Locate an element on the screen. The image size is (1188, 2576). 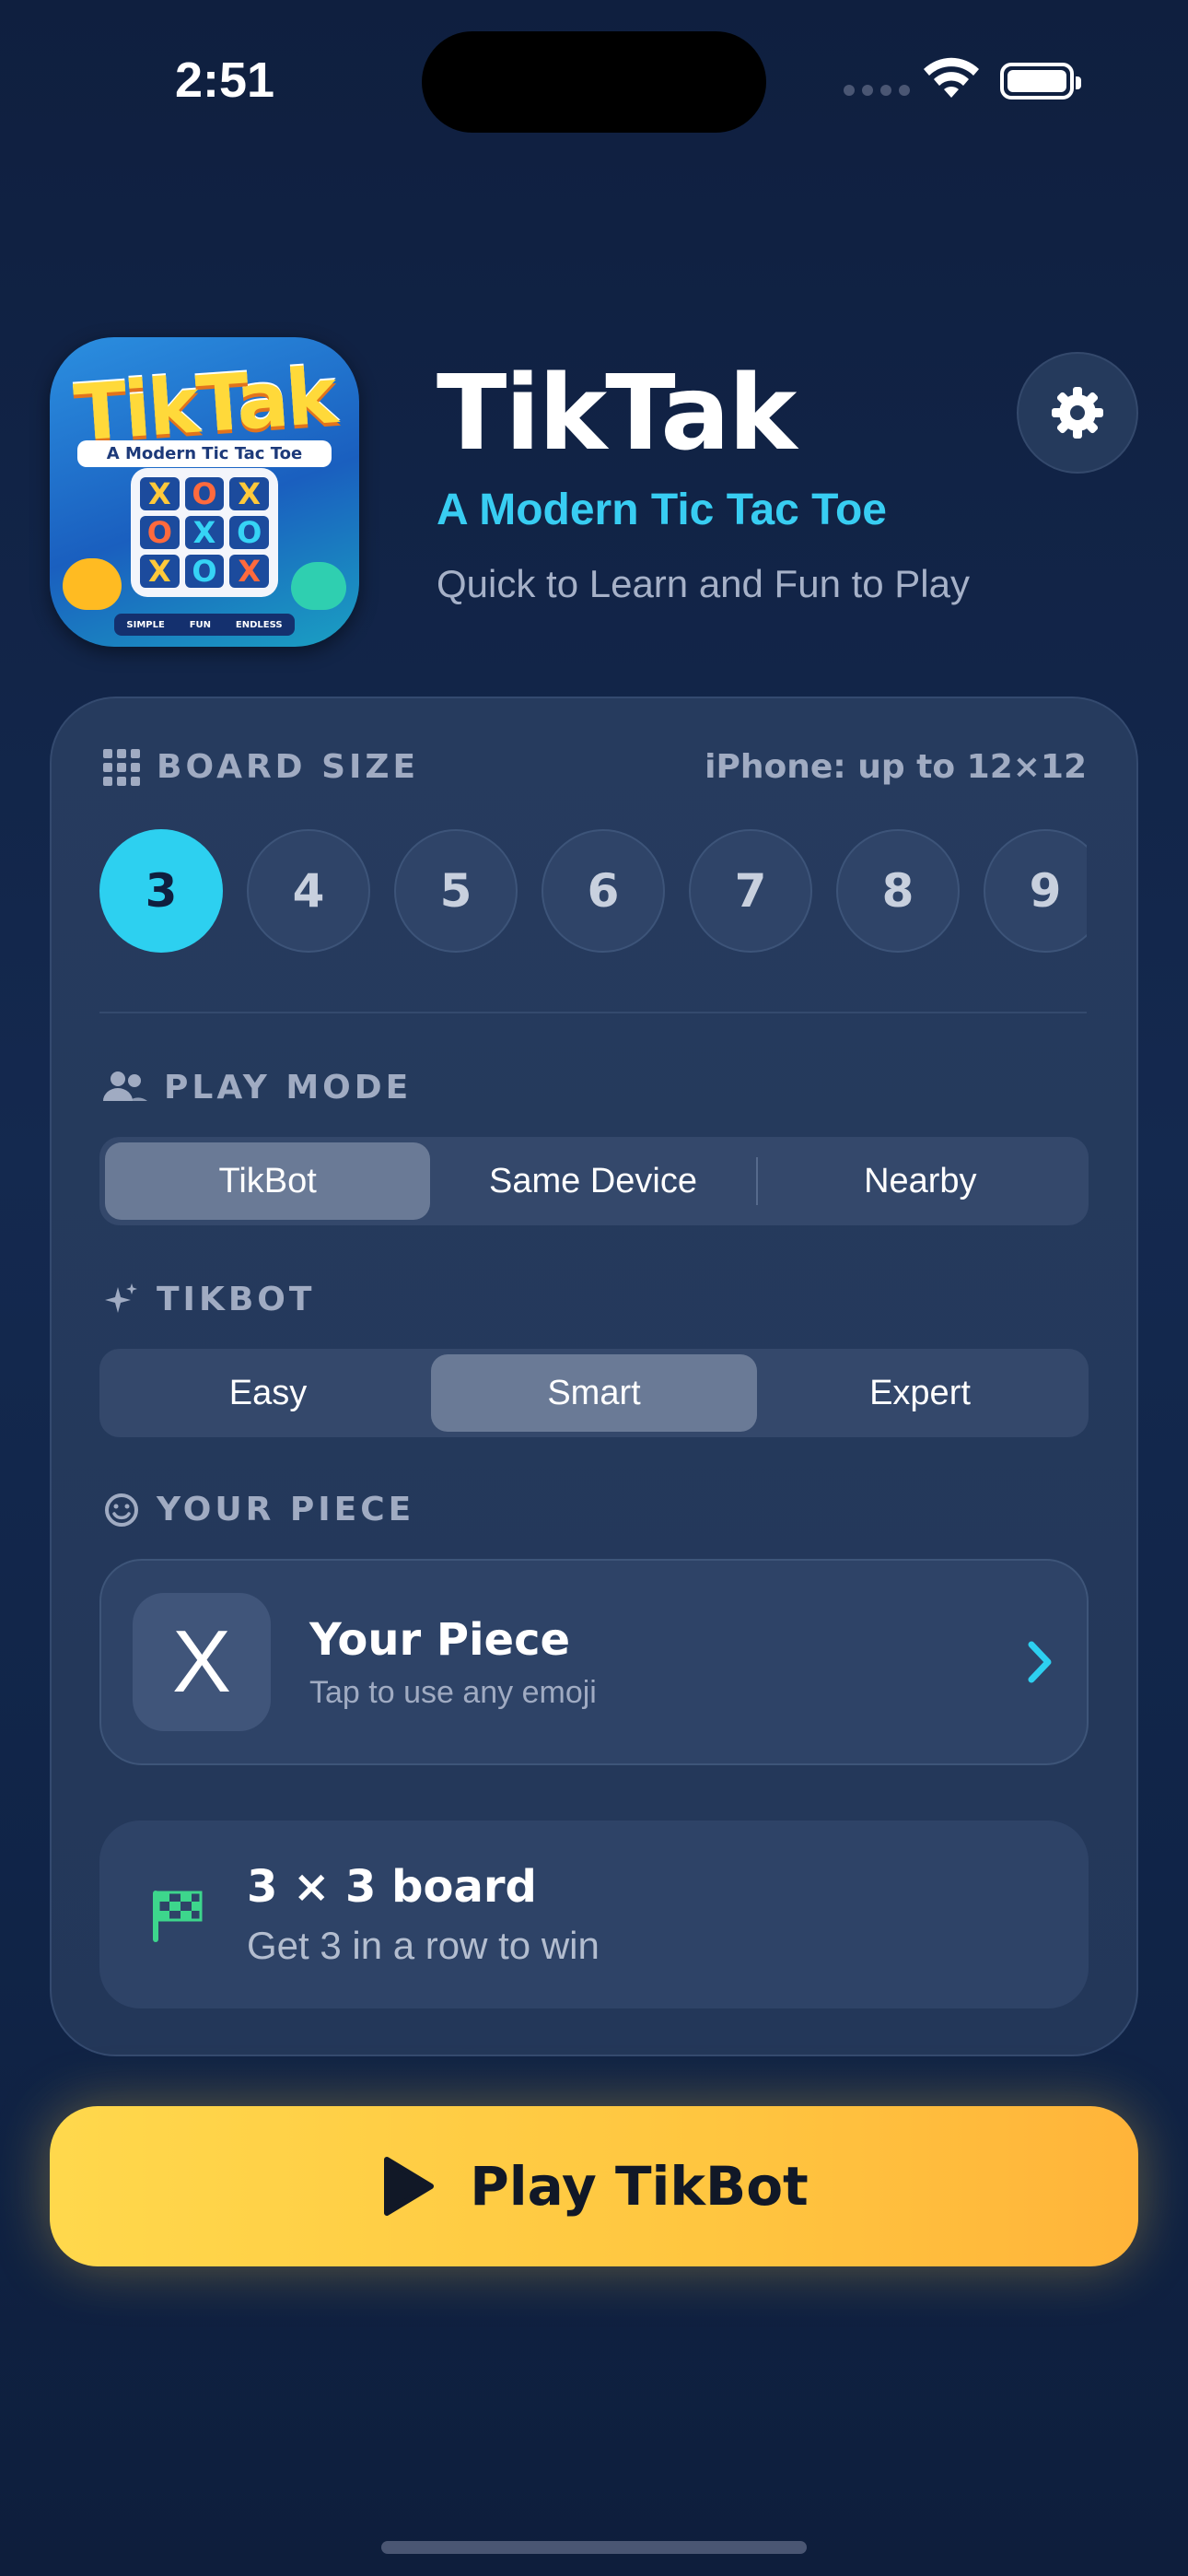
piece-text: Your Piece Tap to use any emoji is located at coordinates (666, 1662).